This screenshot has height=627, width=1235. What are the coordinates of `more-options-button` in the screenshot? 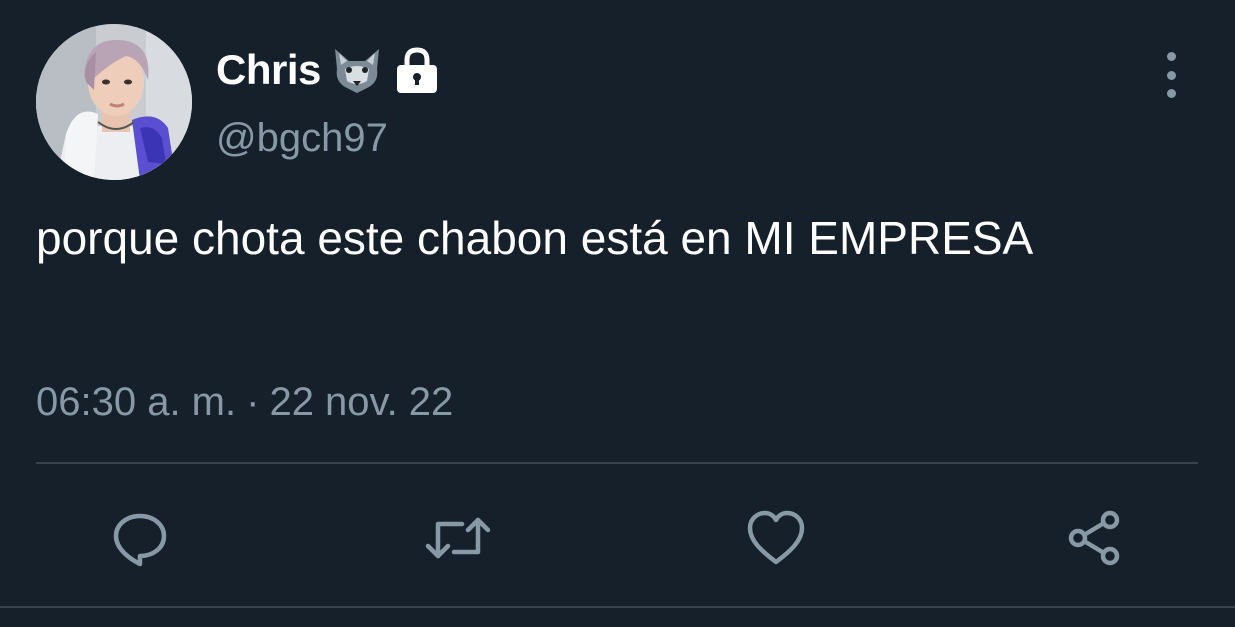 It's located at (1171, 75).